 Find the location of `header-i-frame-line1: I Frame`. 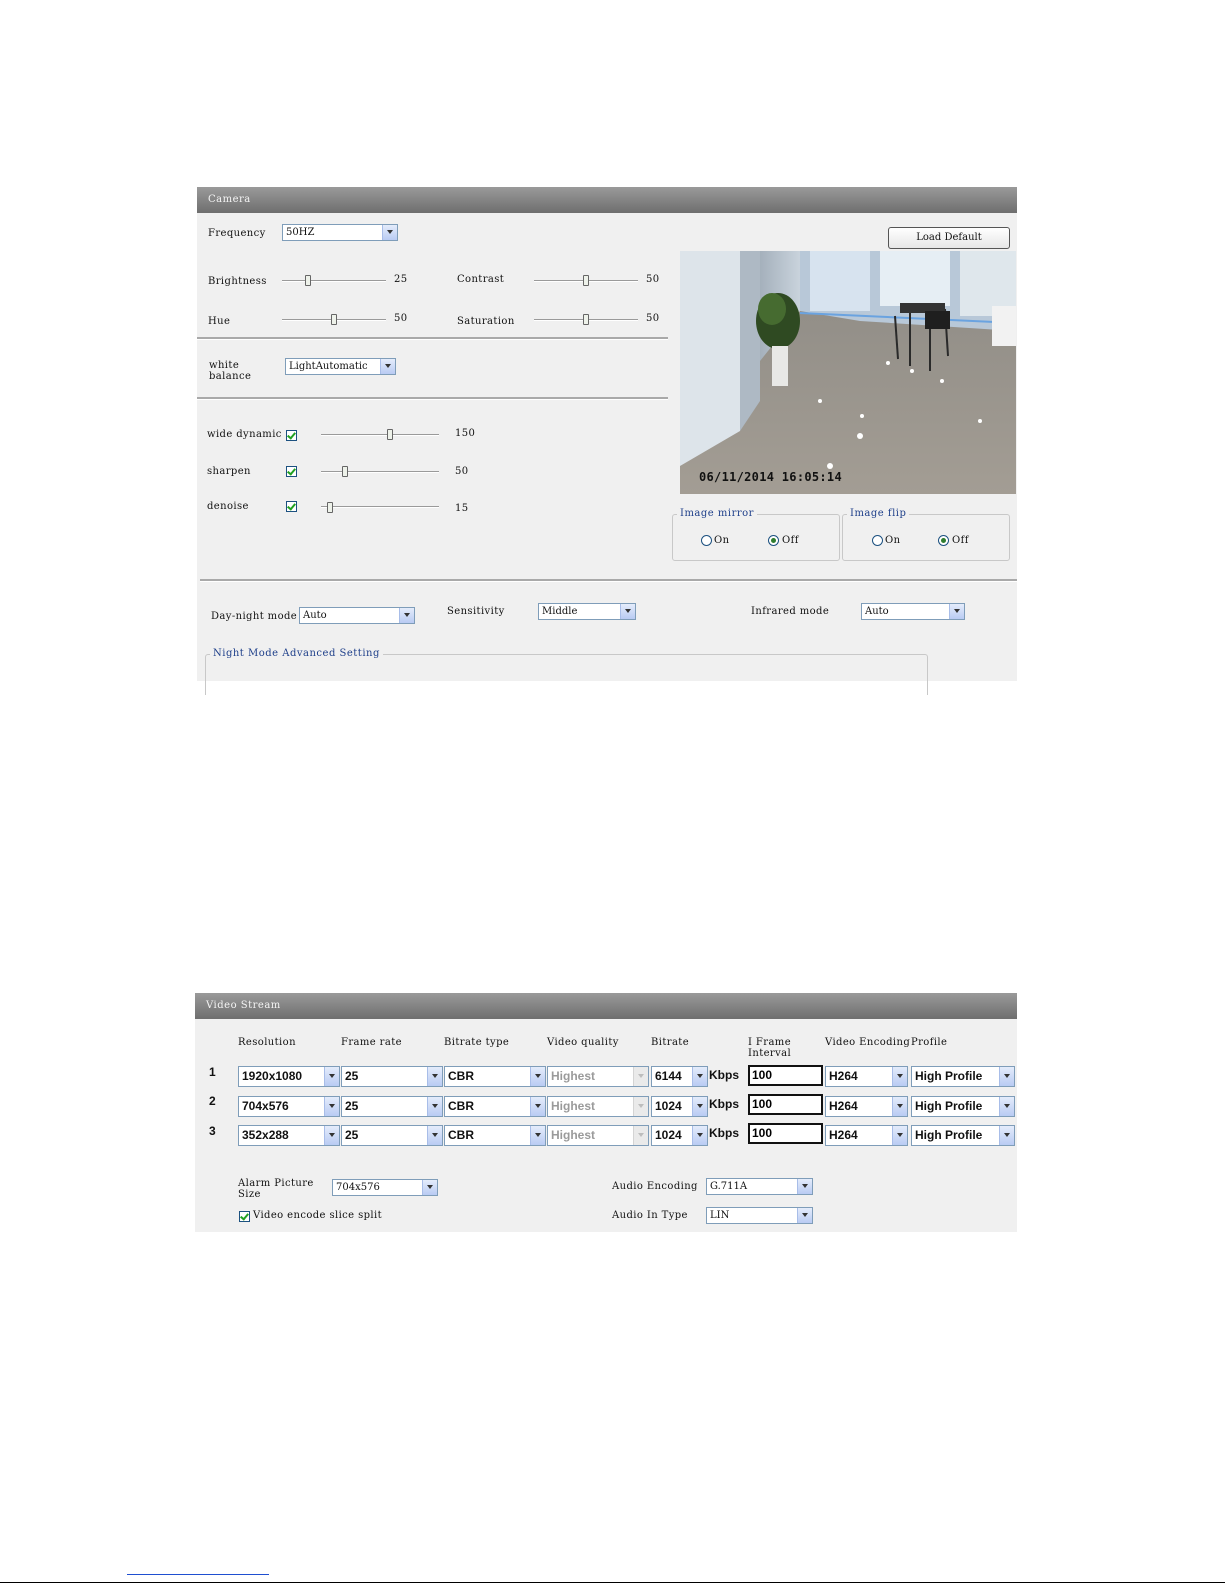

header-i-frame-line1: I Frame is located at coordinates (770, 1042).